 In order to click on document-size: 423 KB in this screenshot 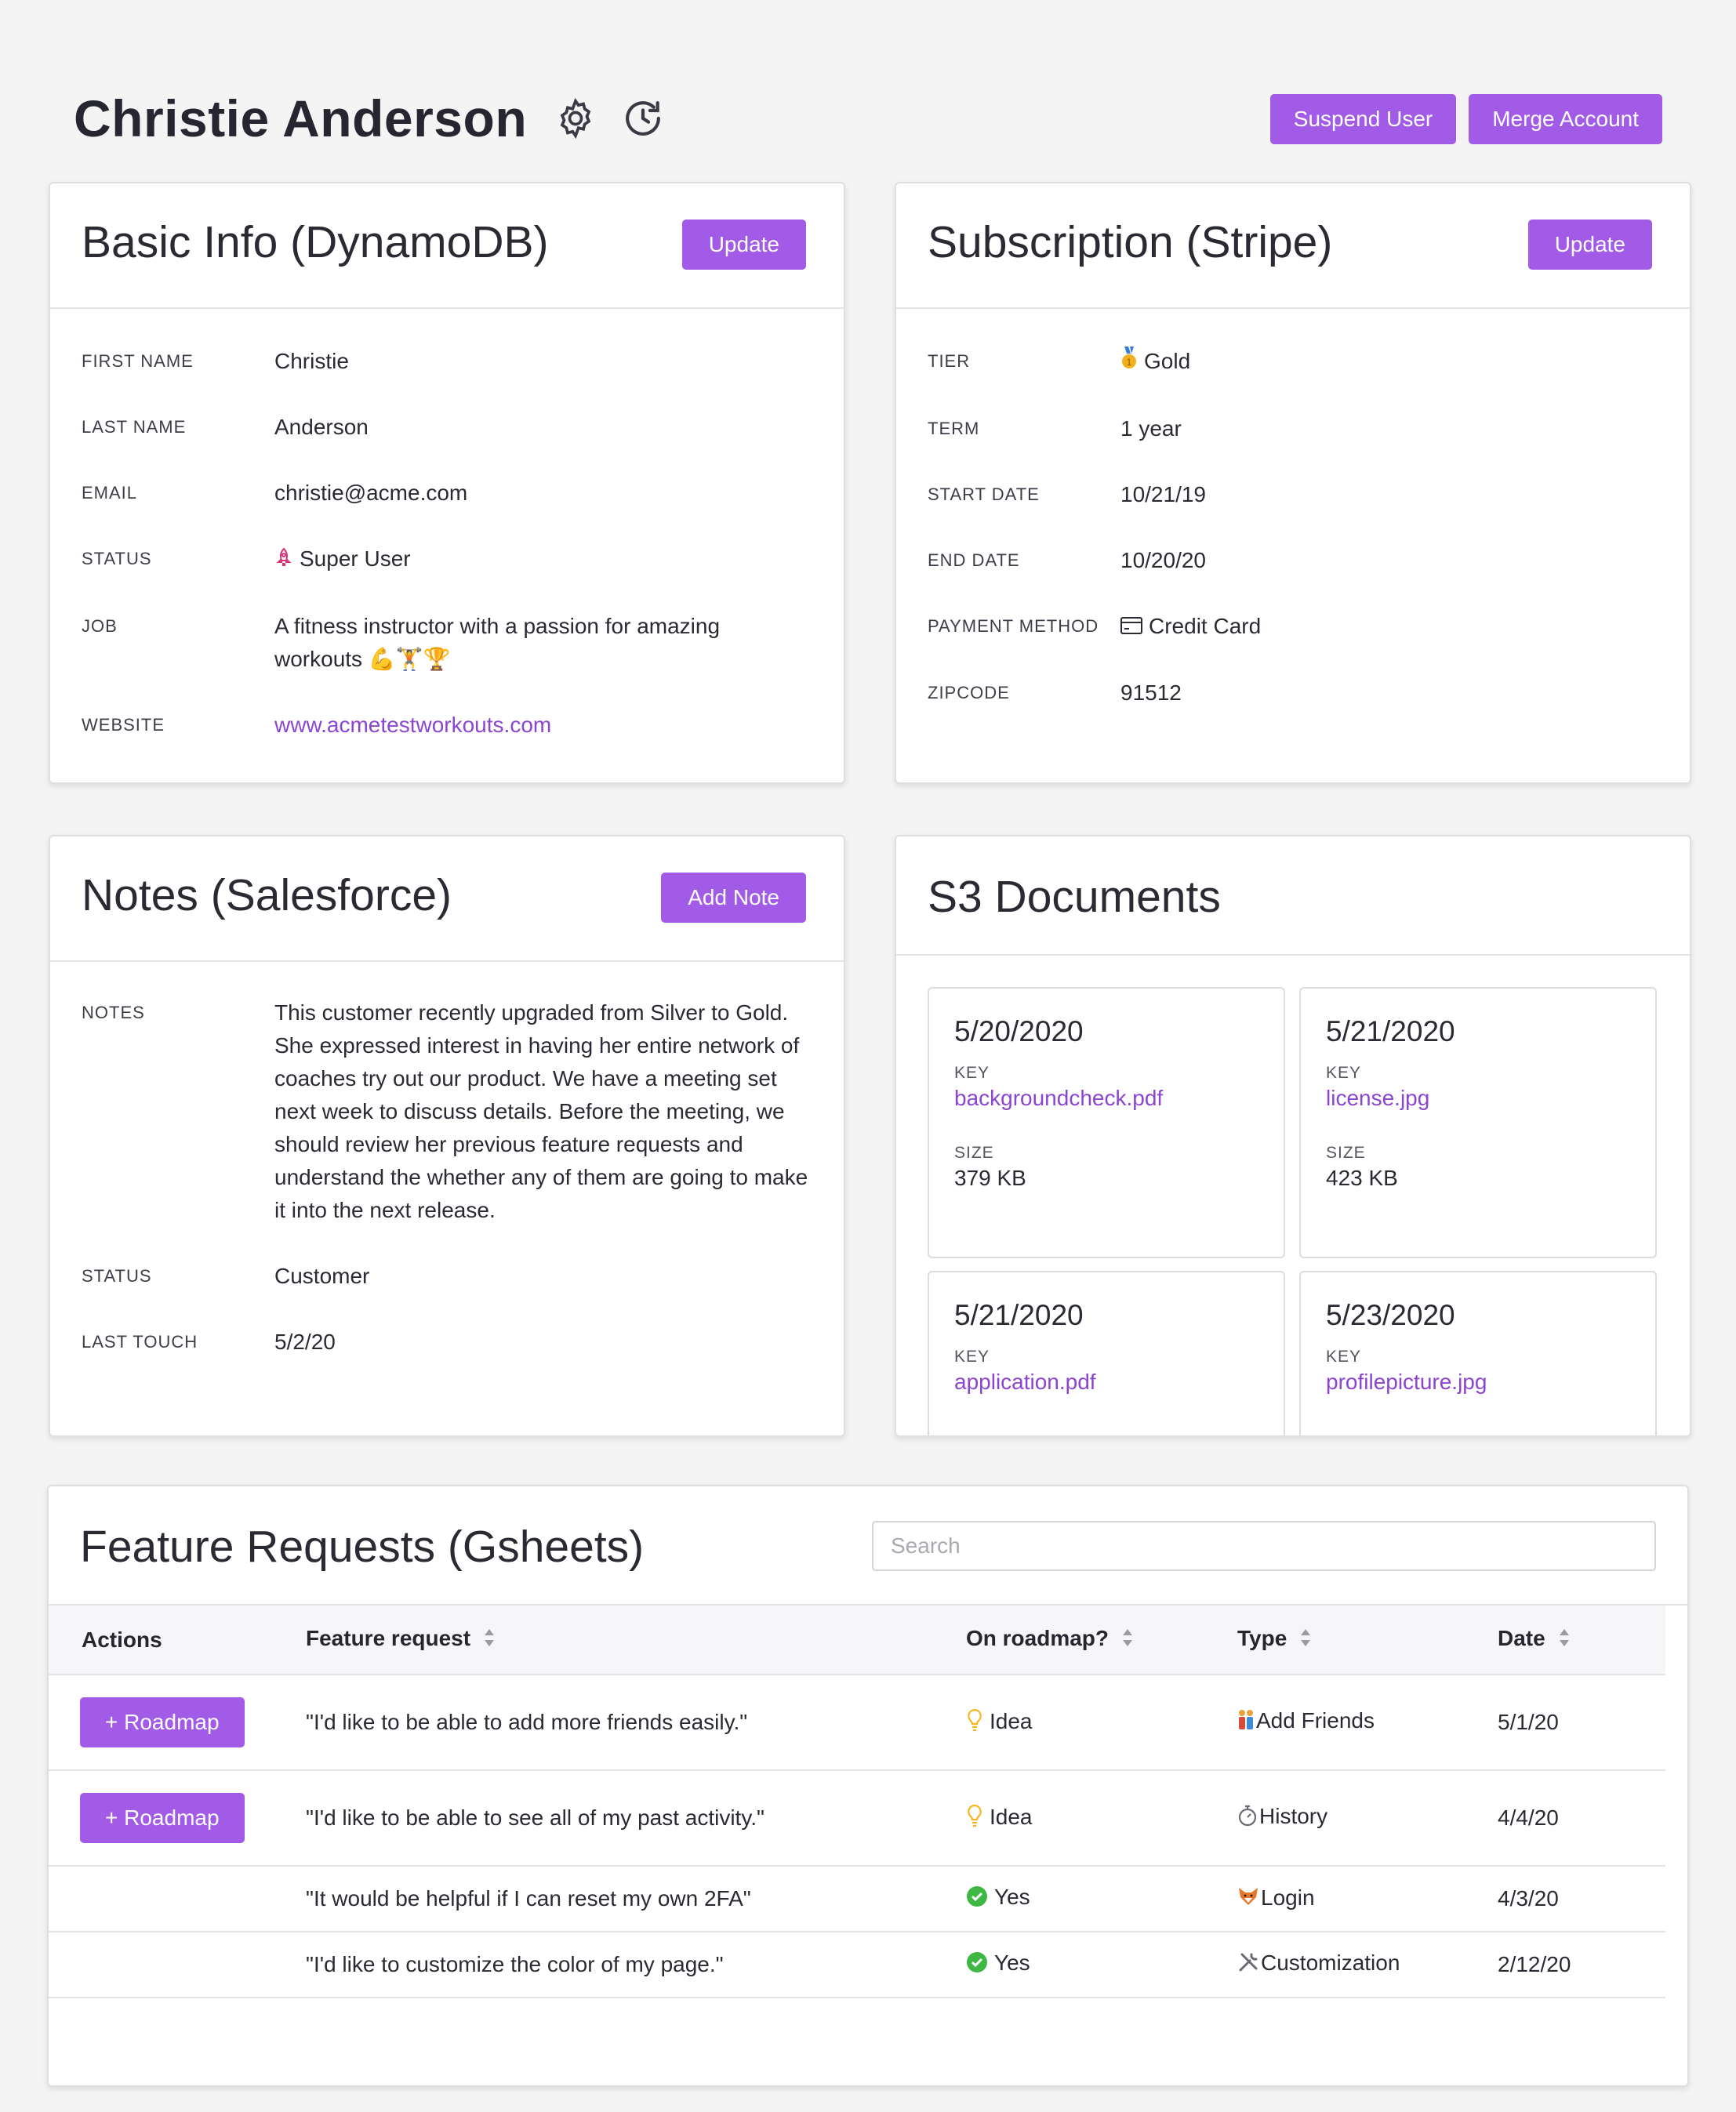, I will do `click(1362, 1178)`.